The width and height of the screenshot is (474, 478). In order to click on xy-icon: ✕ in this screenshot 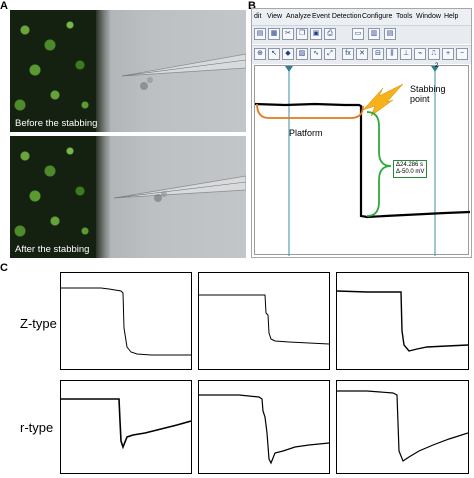, I will do `click(362, 54)`.